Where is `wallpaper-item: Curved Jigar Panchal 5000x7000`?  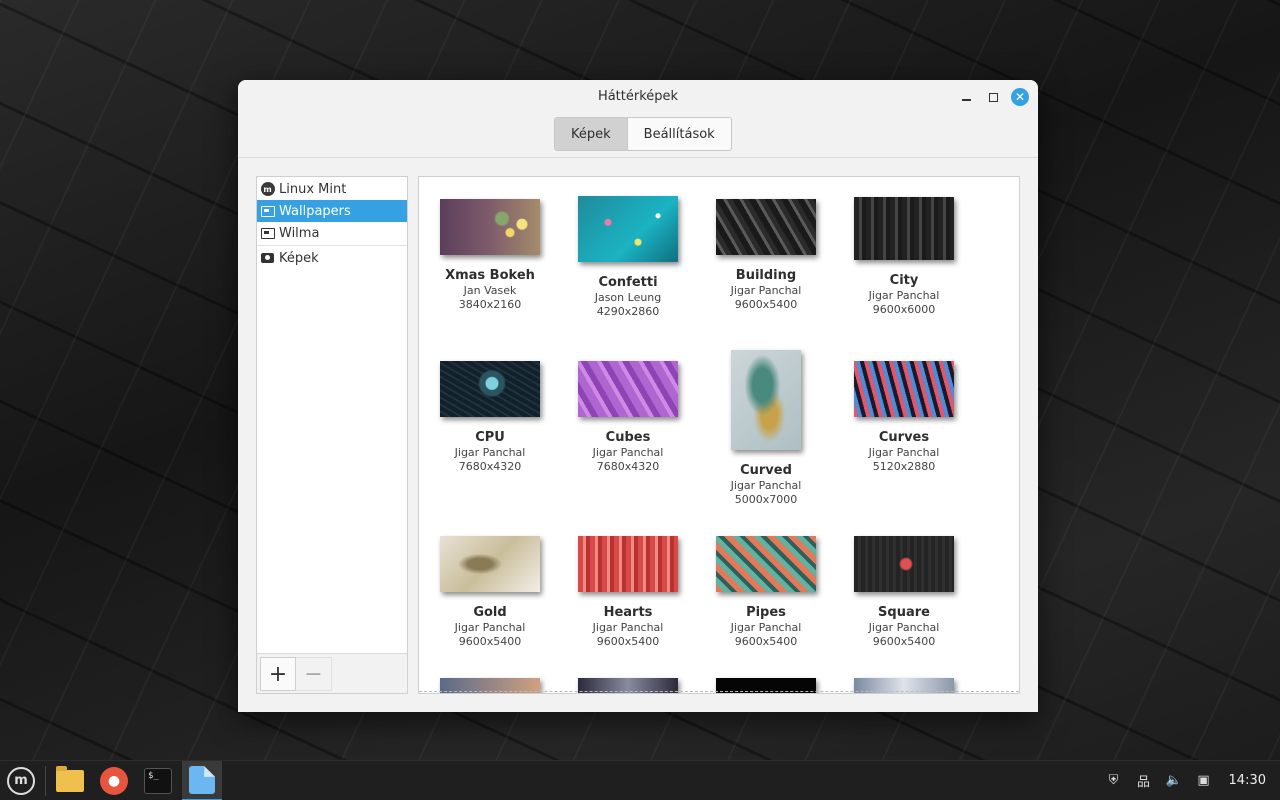
wallpaper-item: Curved Jigar Panchal 5000x7000 is located at coordinates (766, 428).